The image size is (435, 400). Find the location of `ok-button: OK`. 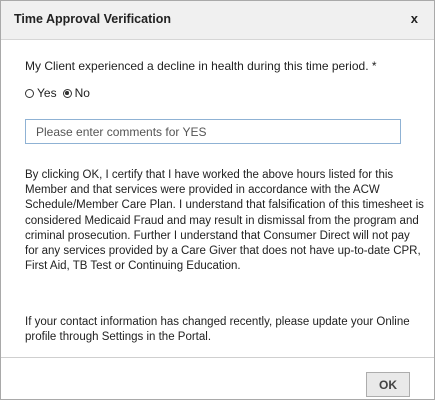

ok-button: OK is located at coordinates (388, 384).